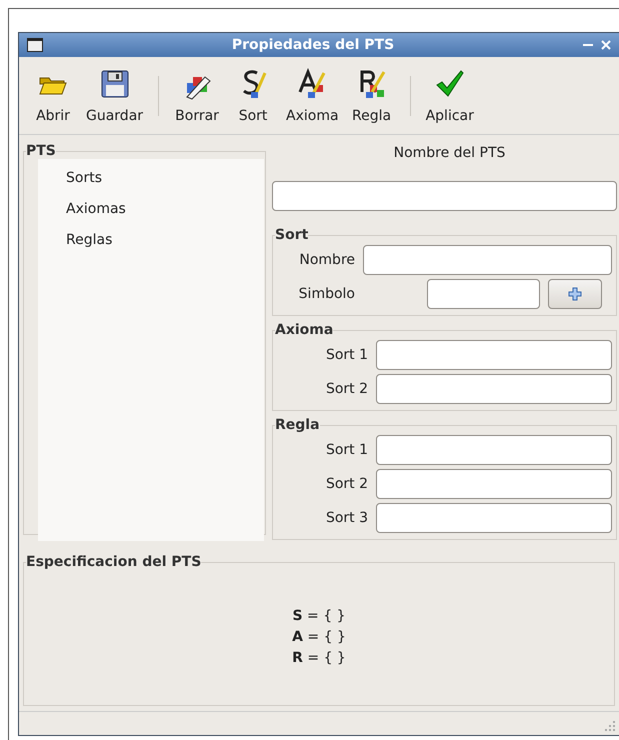 This screenshot has width=619, height=740. I want to click on spec-line: S = { }, so click(319, 616).